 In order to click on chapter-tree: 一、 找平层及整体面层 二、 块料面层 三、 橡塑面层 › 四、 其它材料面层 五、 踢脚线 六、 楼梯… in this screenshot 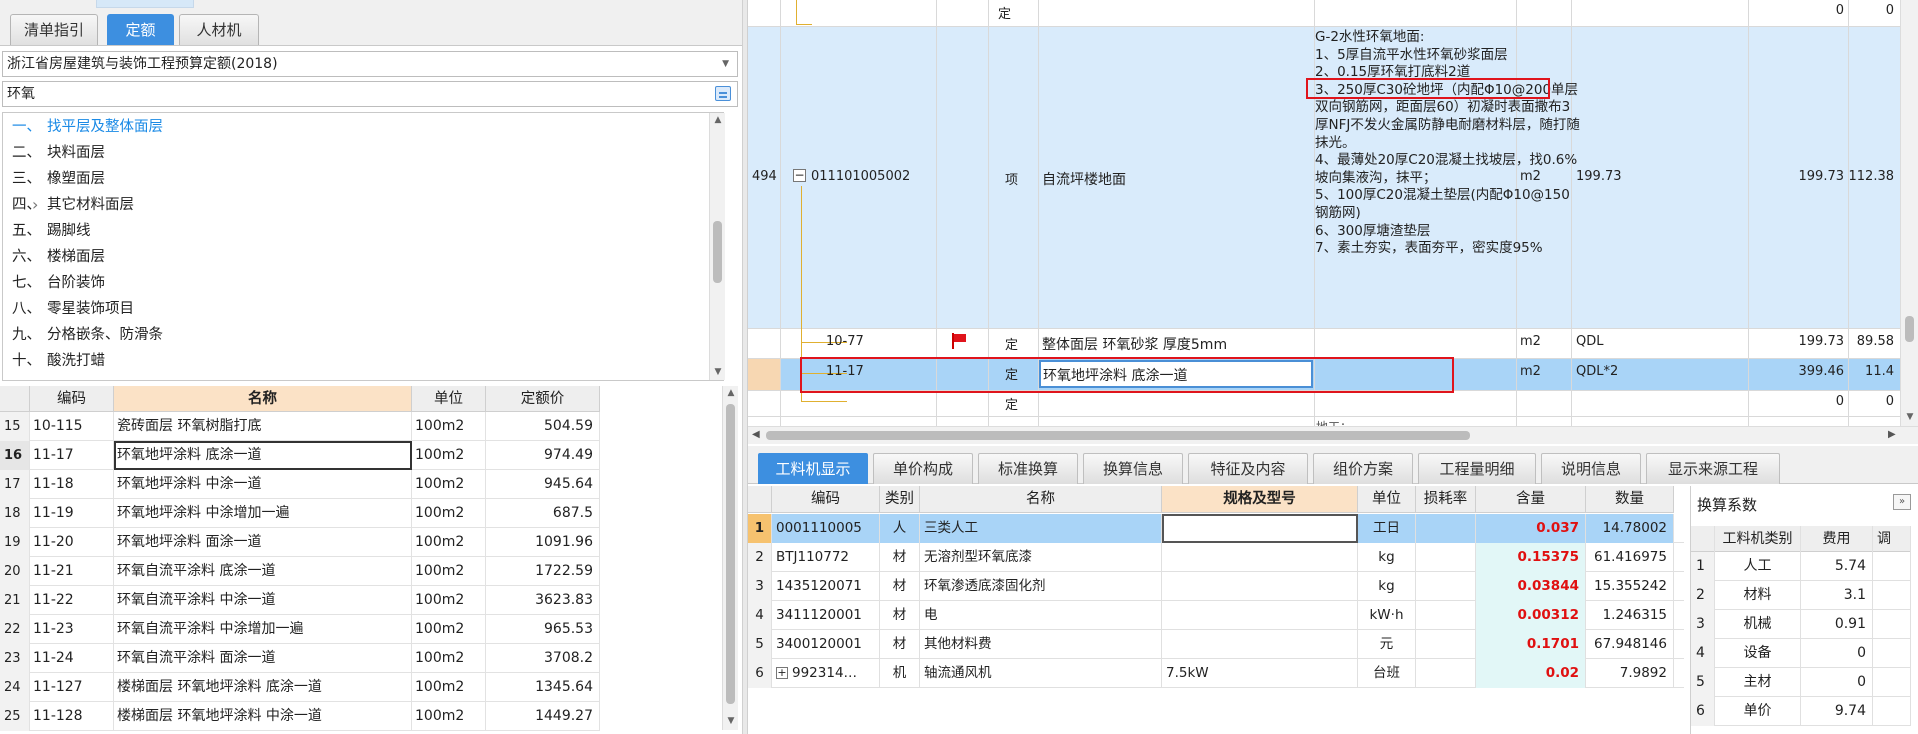, I will do `click(363, 246)`.